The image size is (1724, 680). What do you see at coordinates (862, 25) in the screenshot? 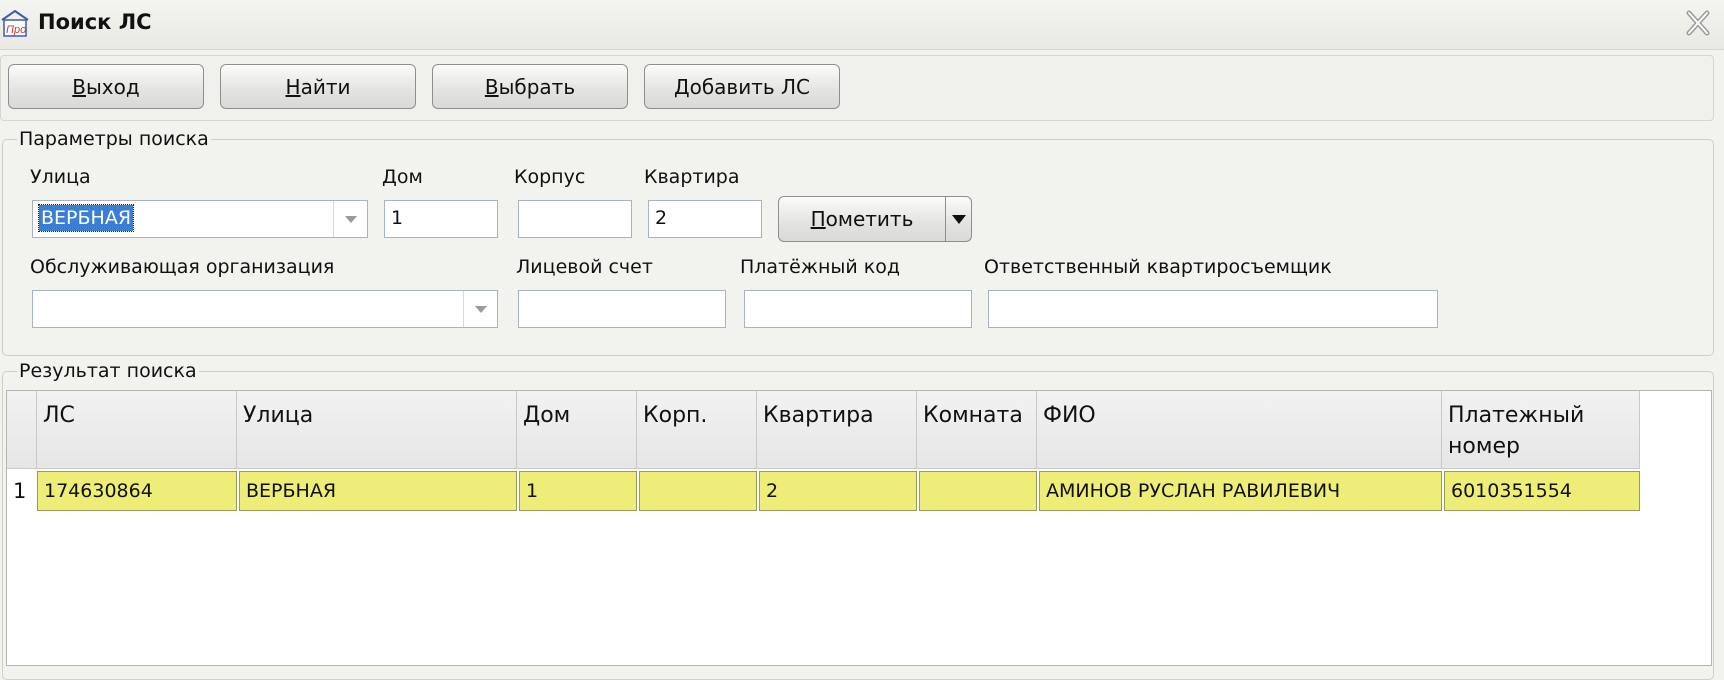
I see `title-bar: Про Поиск ЛС` at bounding box center [862, 25].